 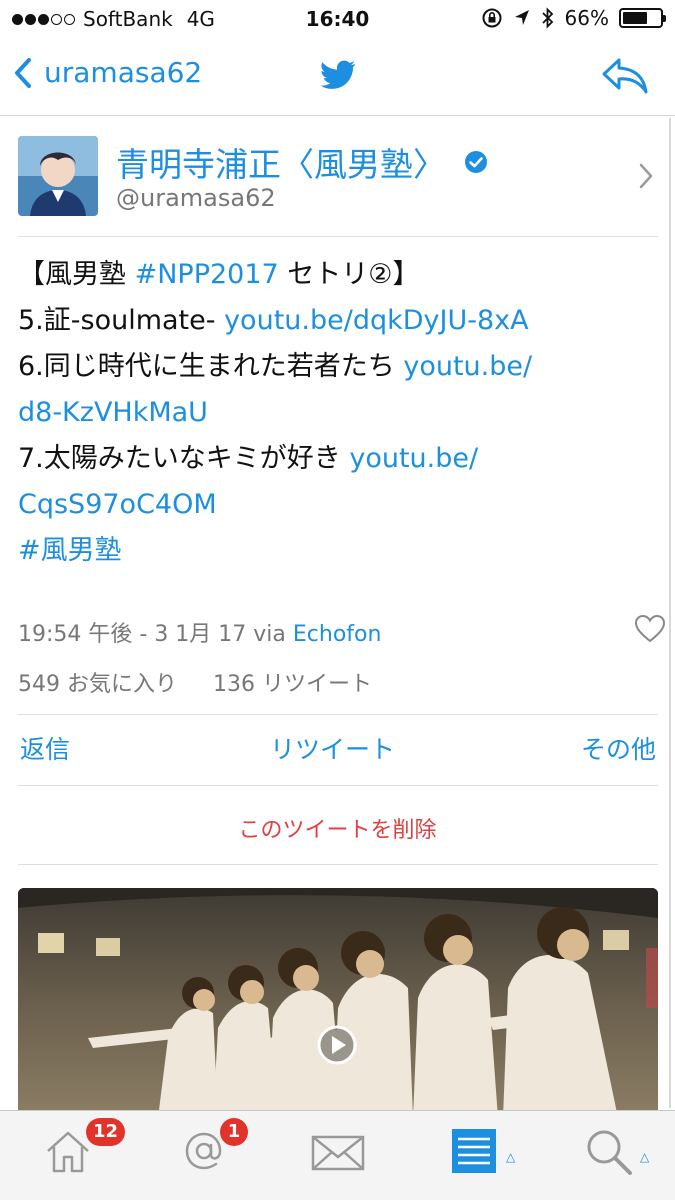 I want to click on twitter-bird-icon, so click(x=337, y=74).